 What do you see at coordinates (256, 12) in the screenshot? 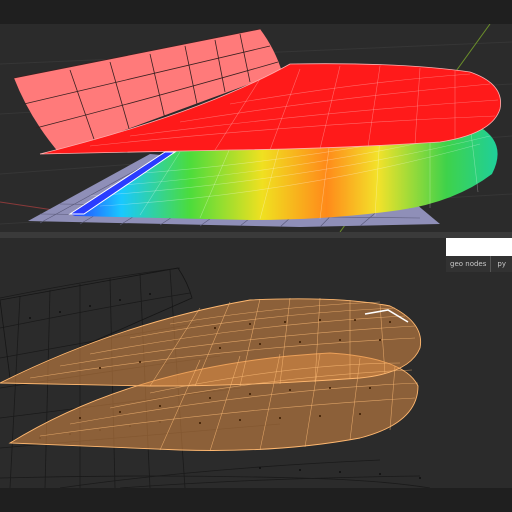
I see `top-band` at bounding box center [256, 12].